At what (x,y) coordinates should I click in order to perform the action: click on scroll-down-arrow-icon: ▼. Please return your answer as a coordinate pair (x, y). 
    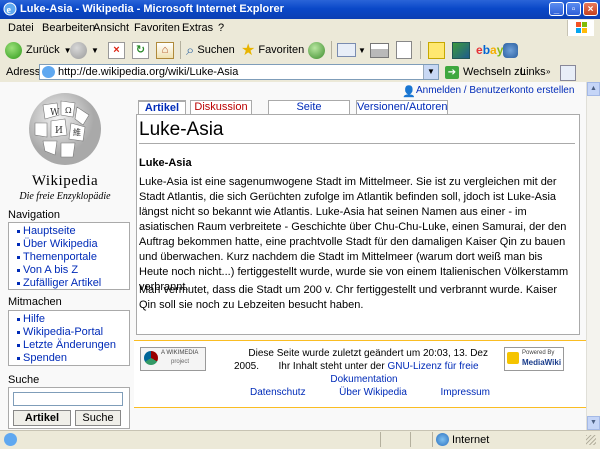
    Looking at the image, I should click on (593, 423).